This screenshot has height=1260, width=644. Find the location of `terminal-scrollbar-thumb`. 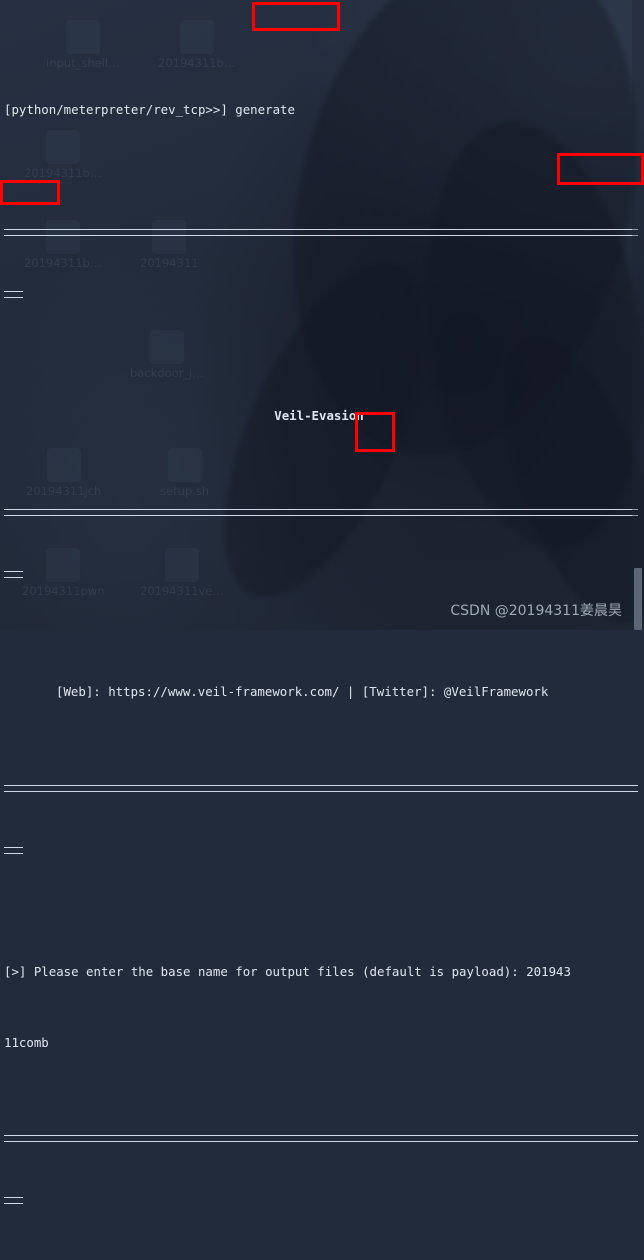

terminal-scrollbar-thumb is located at coordinates (638, 599).